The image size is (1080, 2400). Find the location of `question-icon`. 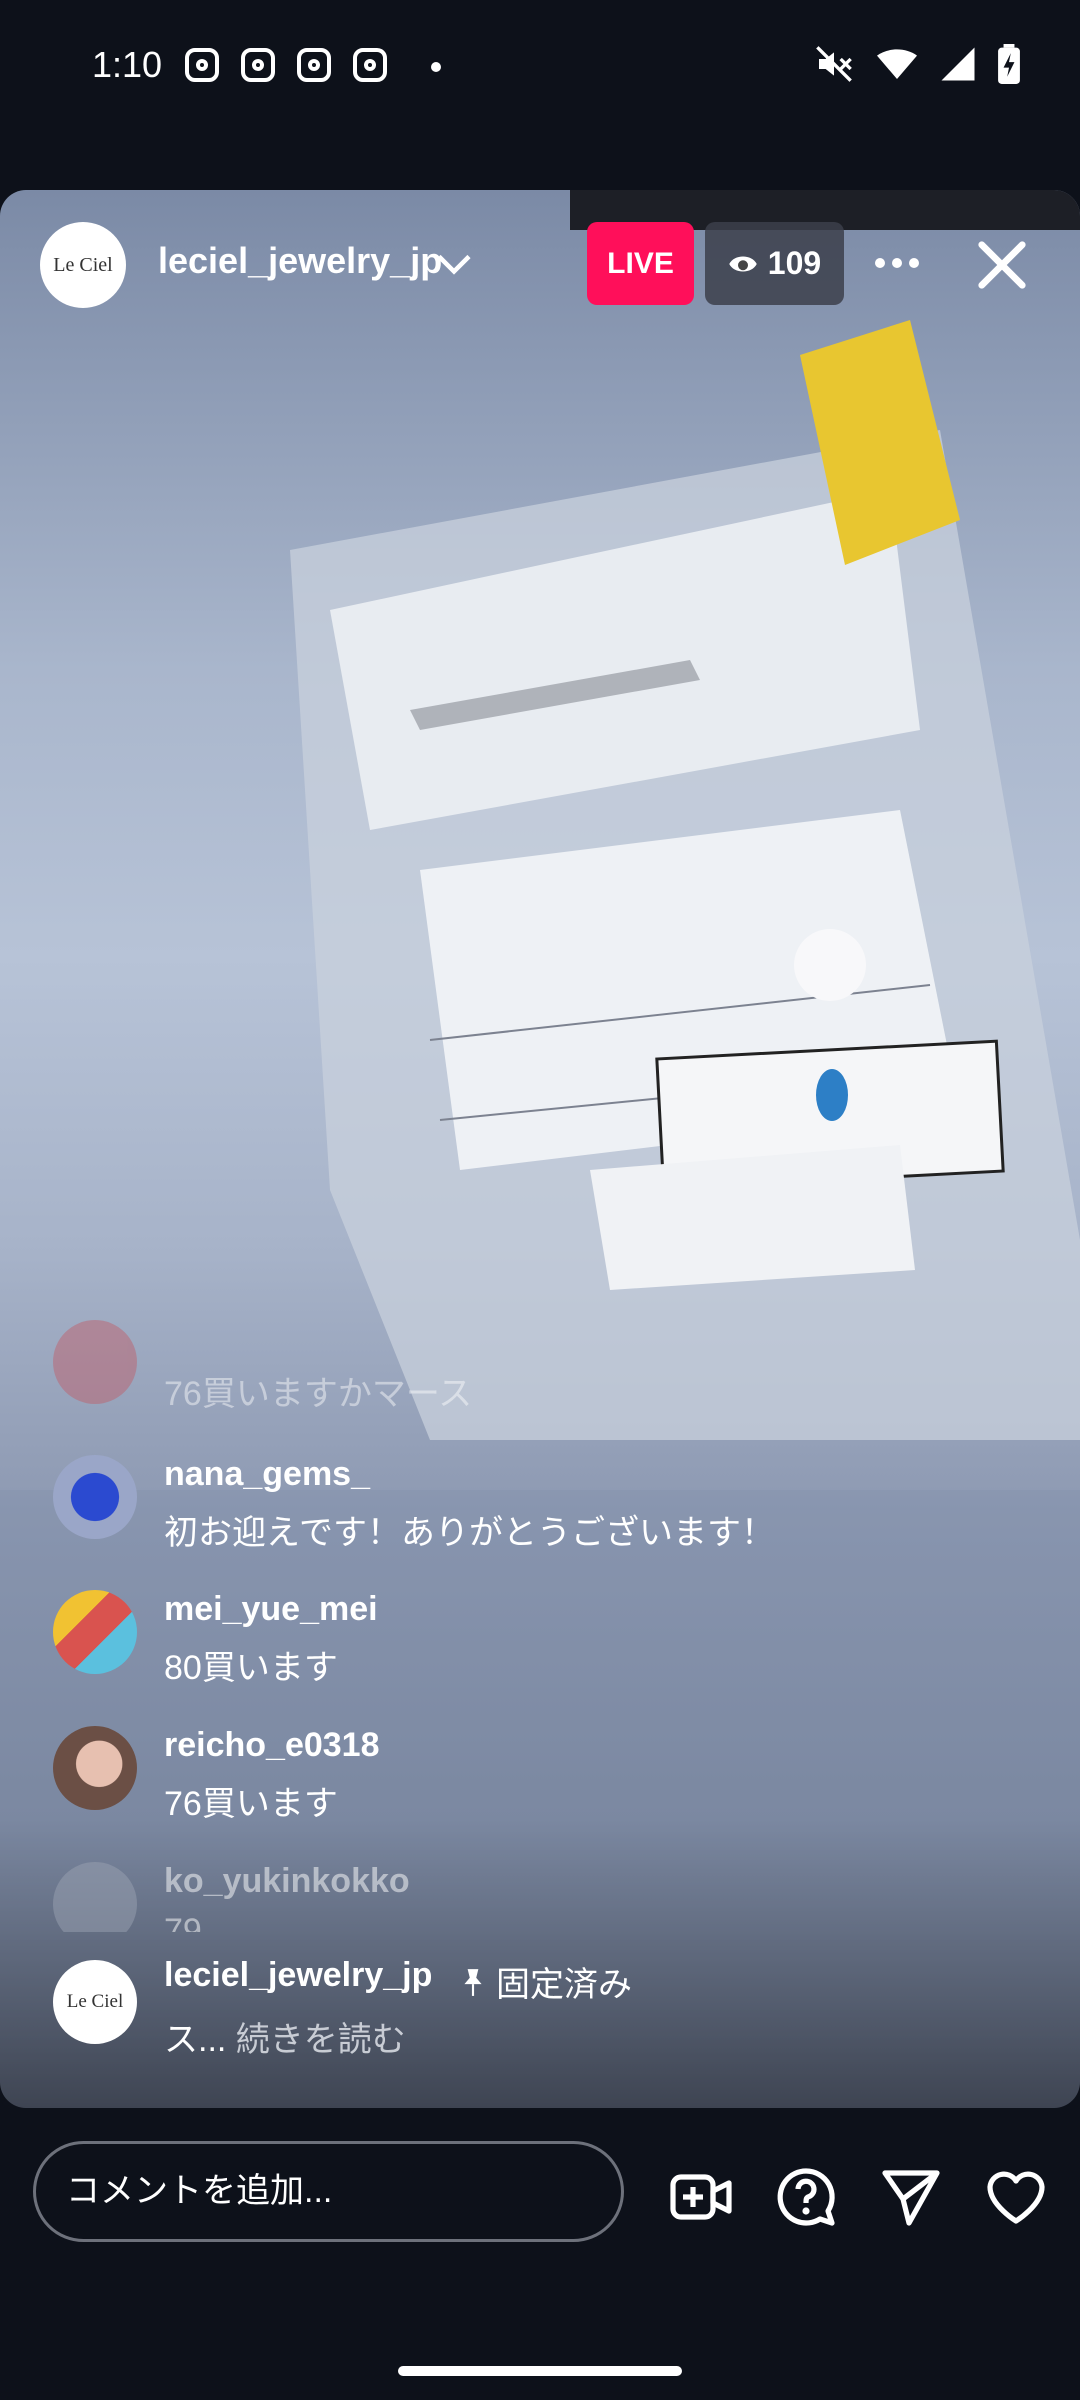

question-icon is located at coordinates (806, 2197).